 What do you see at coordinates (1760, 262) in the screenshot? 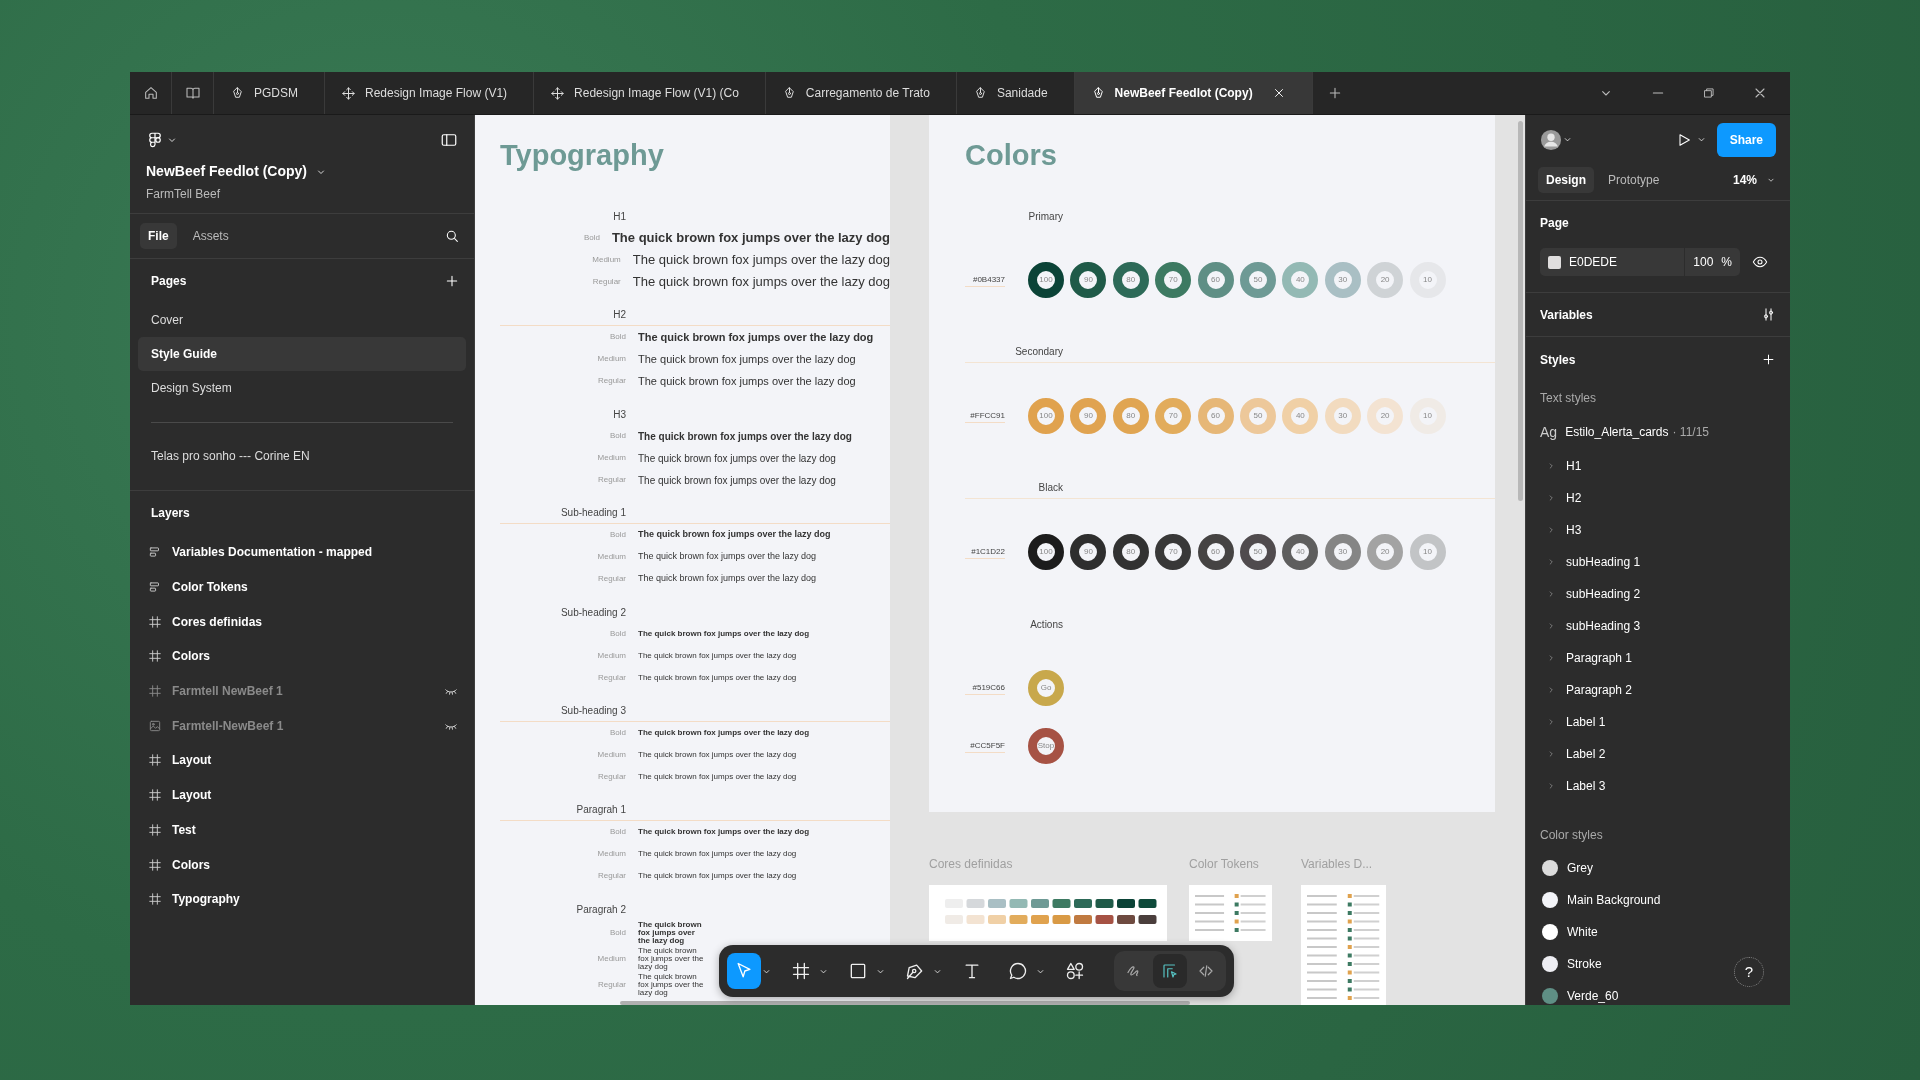
I see `eye-icon` at bounding box center [1760, 262].